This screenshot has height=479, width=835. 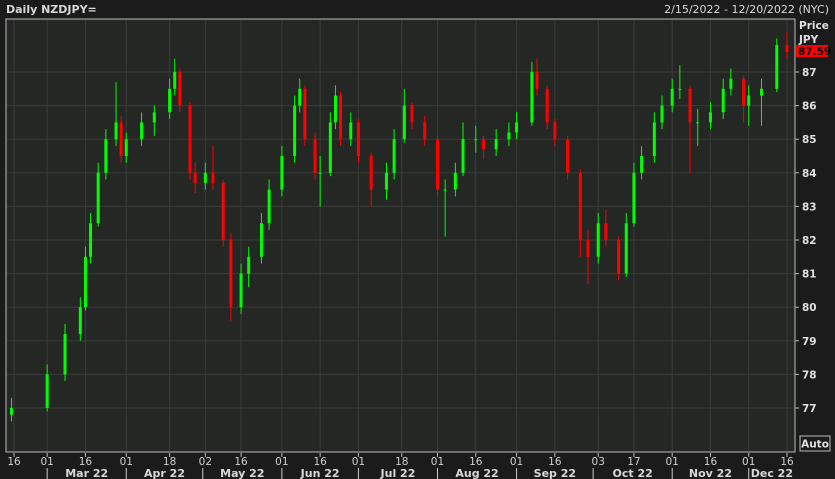 What do you see at coordinates (14, 462) in the screenshot?
I see `x-tick-label: 16` at bounding box center [14, 462].